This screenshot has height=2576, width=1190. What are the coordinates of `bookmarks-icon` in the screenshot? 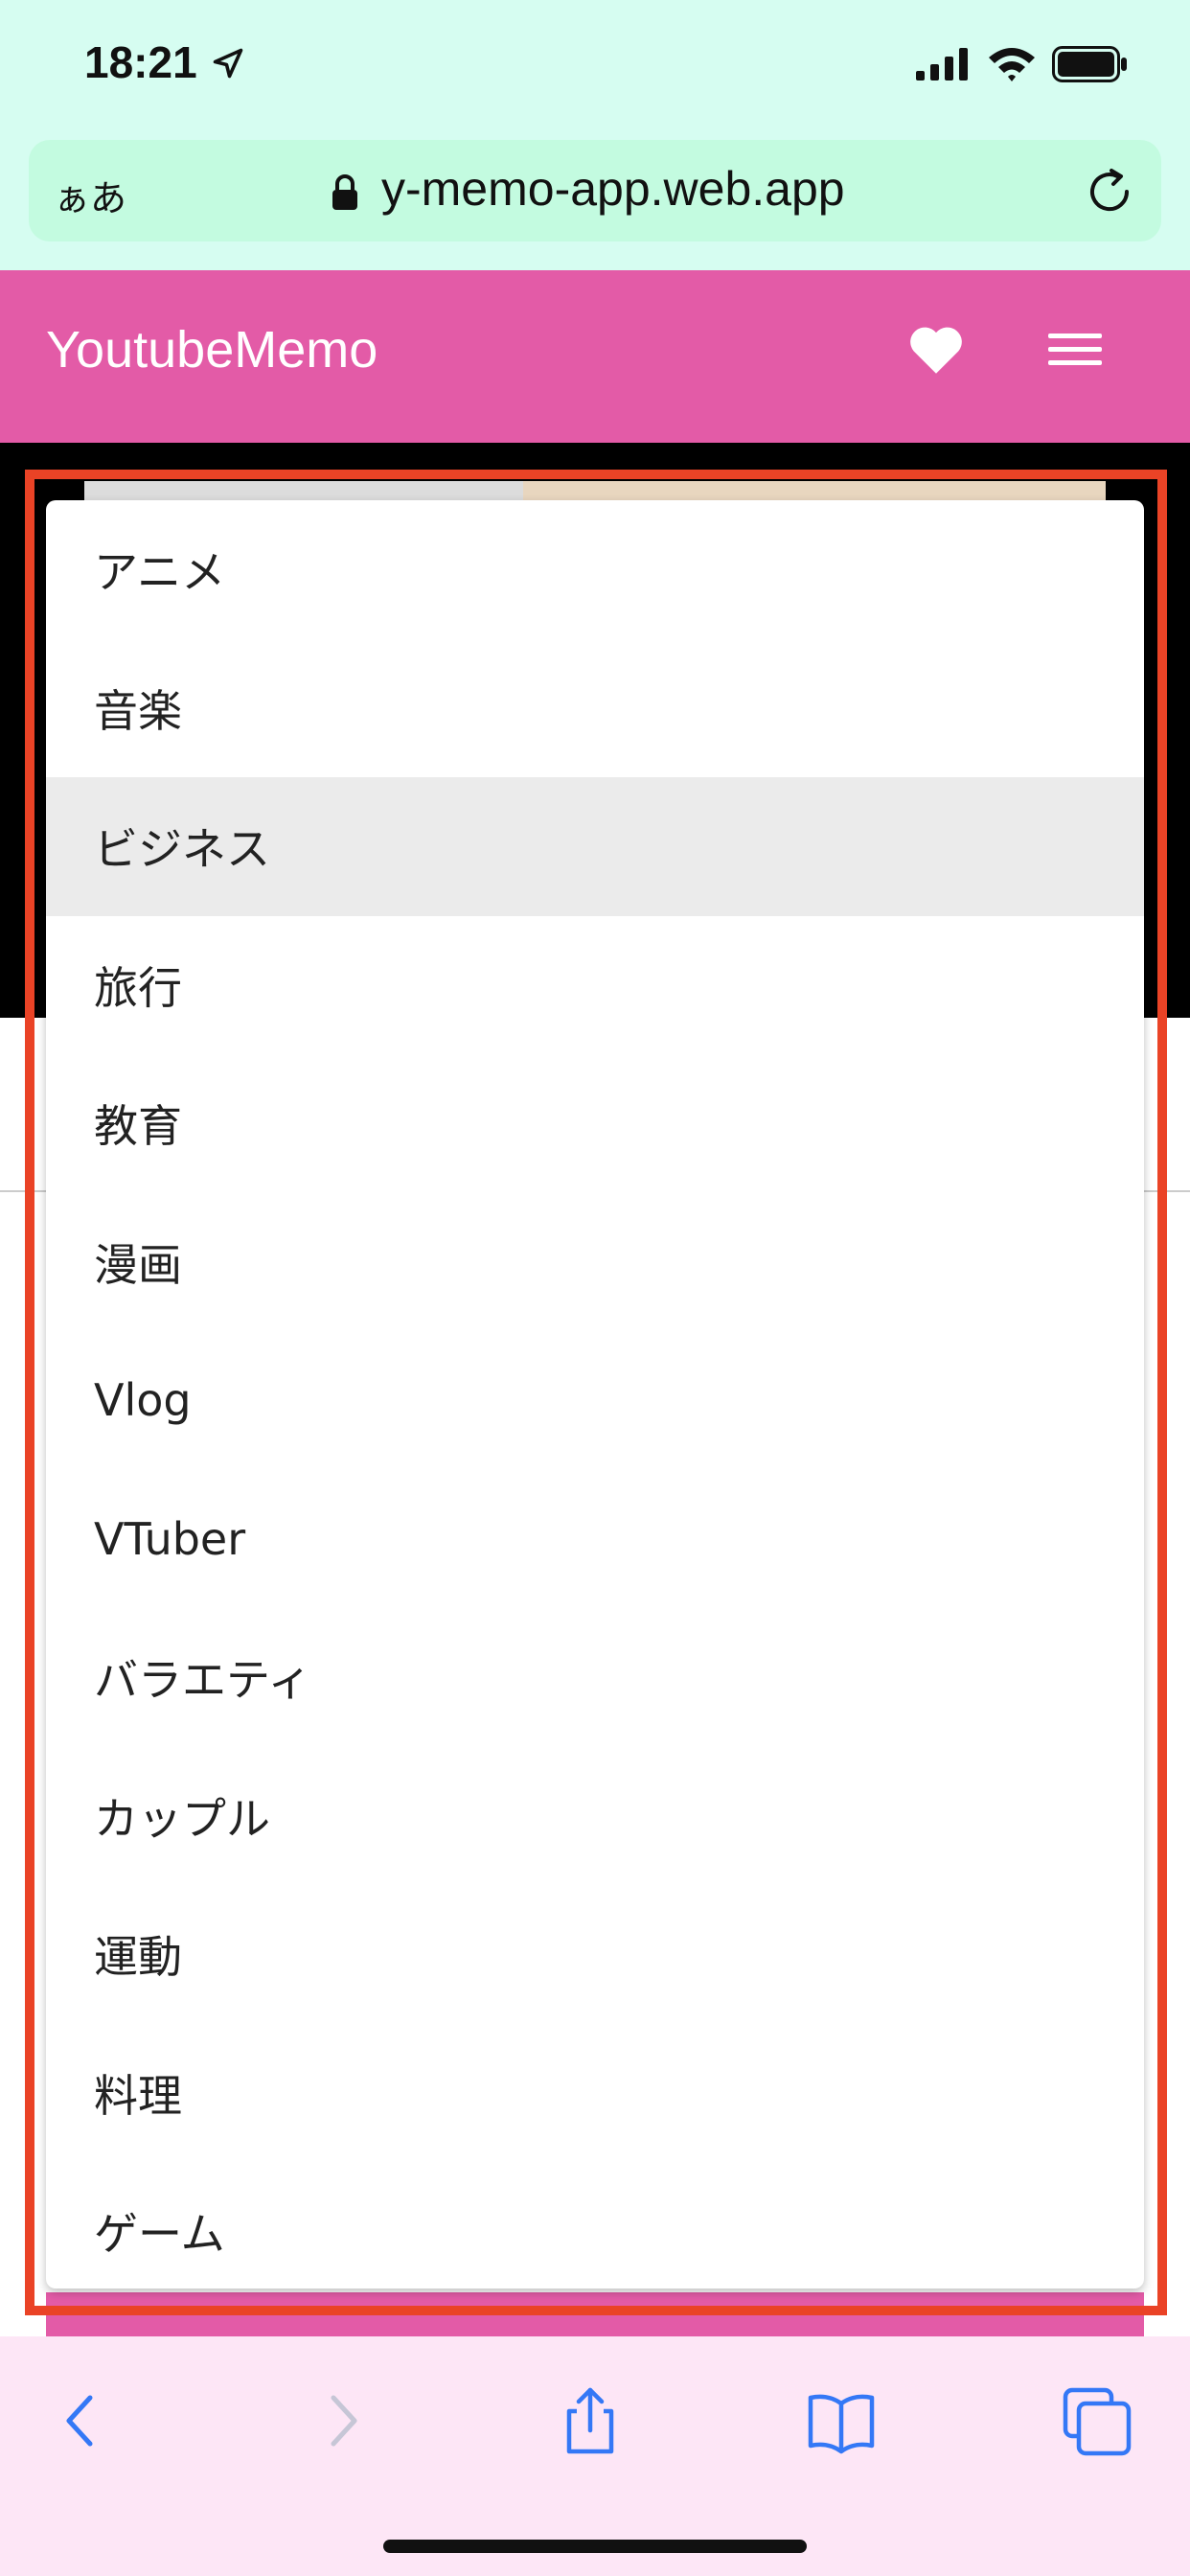 It's located at (842, 2420).